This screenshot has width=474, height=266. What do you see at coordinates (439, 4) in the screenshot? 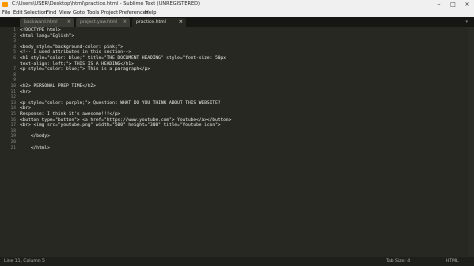
I see `minimize-icon: –` at bounding box center [439, 4].